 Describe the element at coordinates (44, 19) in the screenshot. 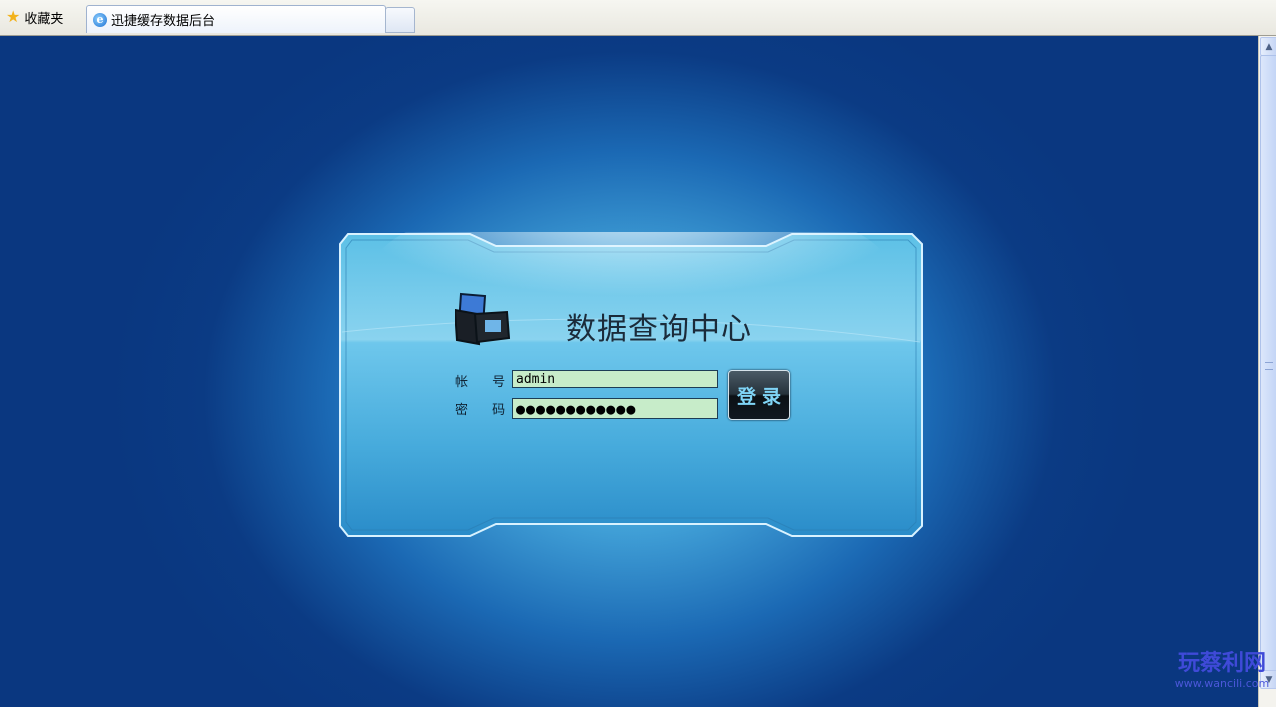

I see `favorites-label: 收藏夹` at that location.